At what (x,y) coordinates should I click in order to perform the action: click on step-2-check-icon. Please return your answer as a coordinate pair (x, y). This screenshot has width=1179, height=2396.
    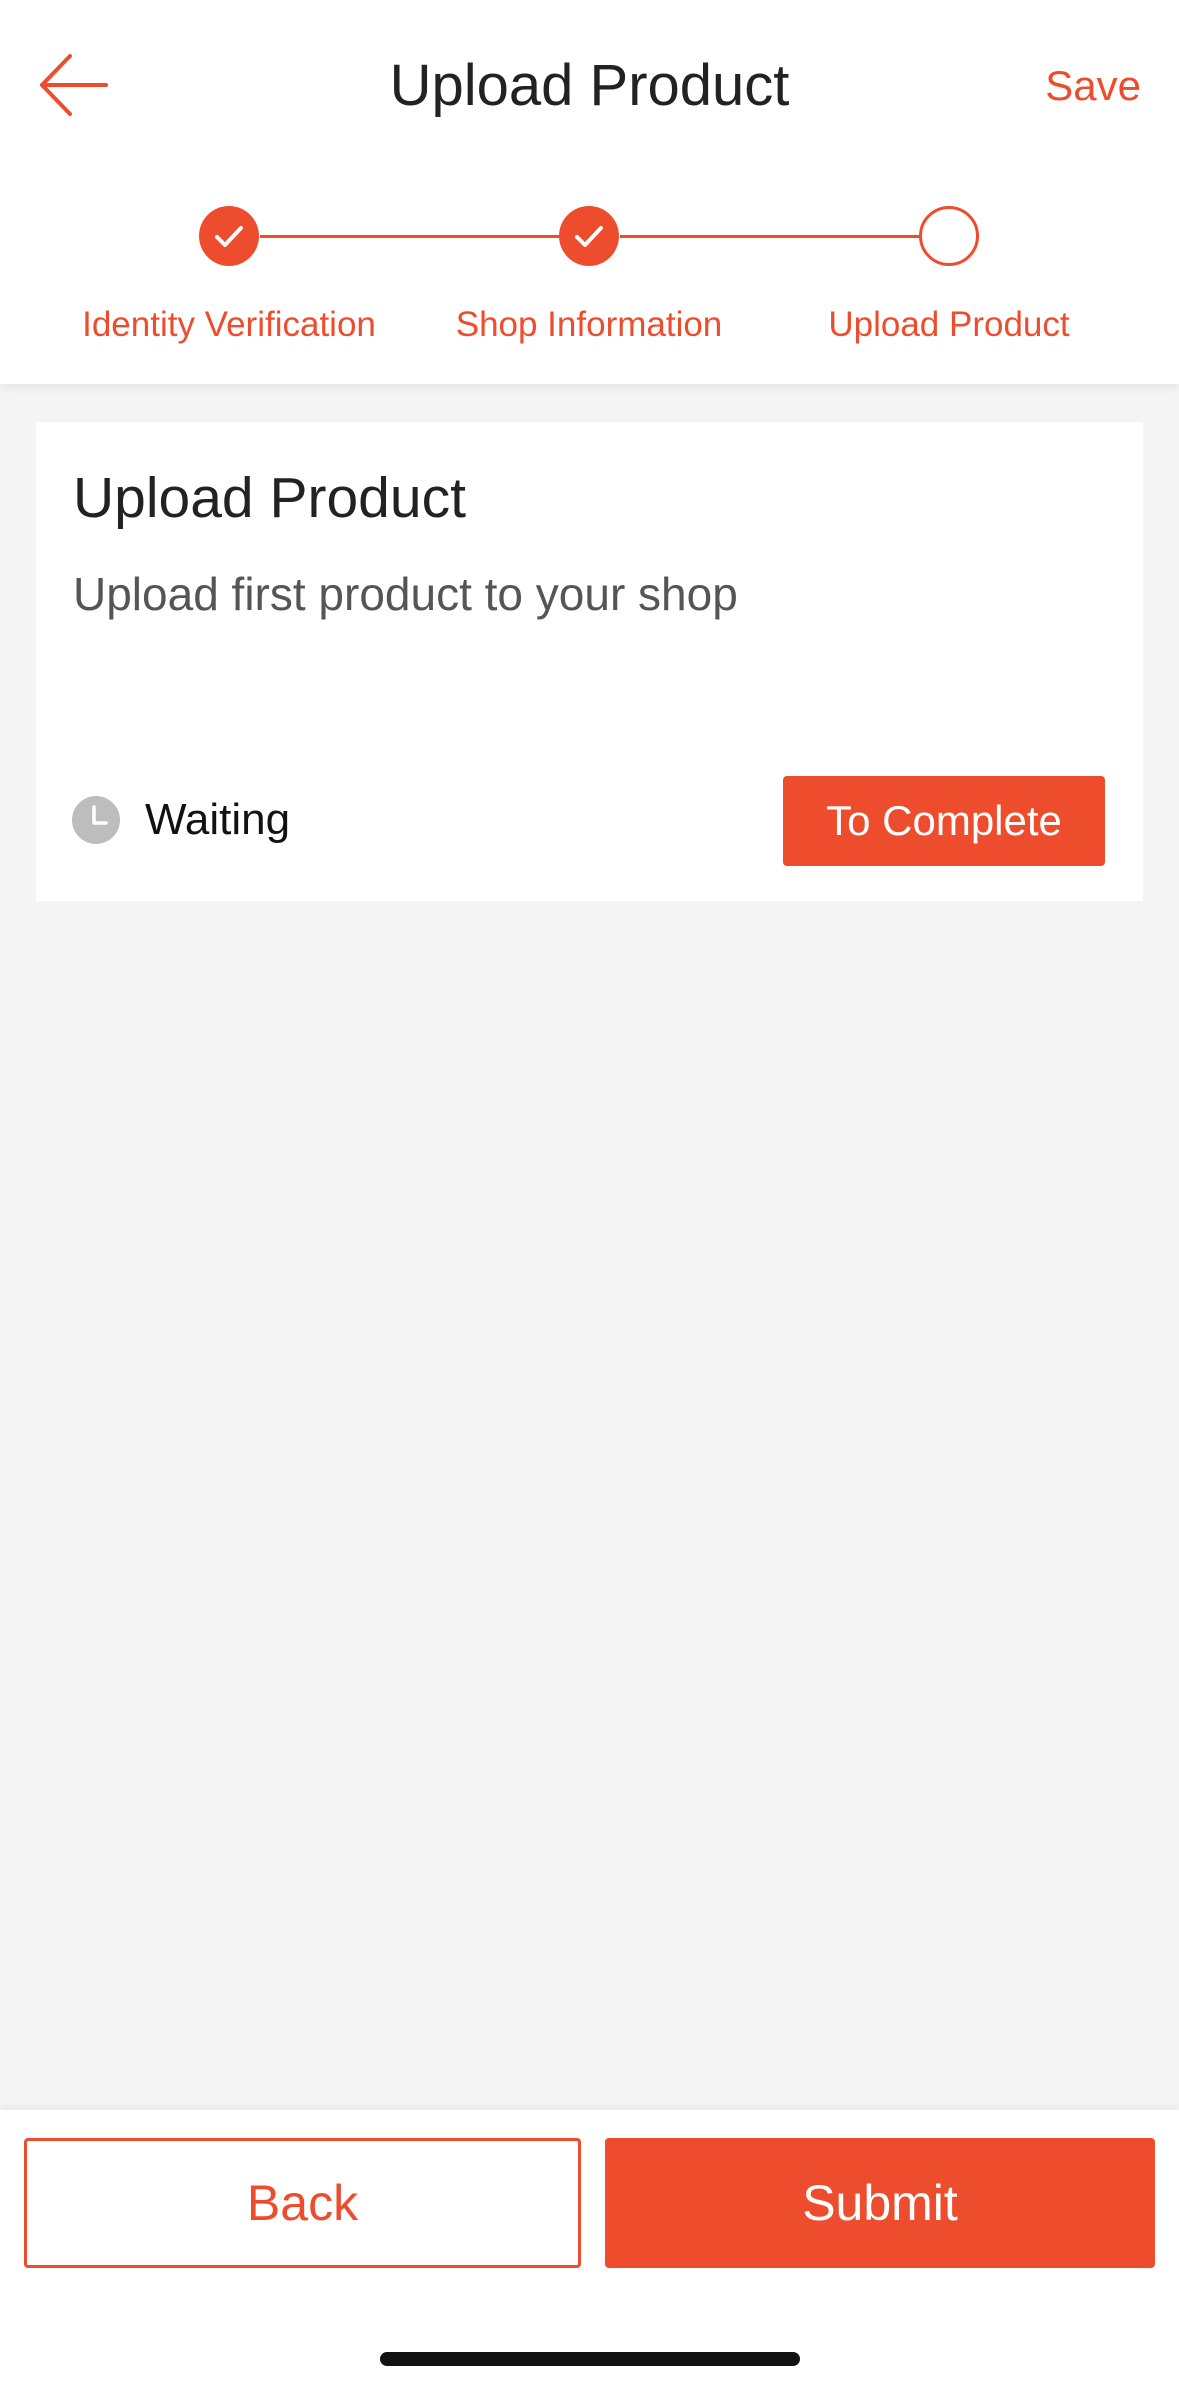
    Looking at the image, I should click on (589, 236).